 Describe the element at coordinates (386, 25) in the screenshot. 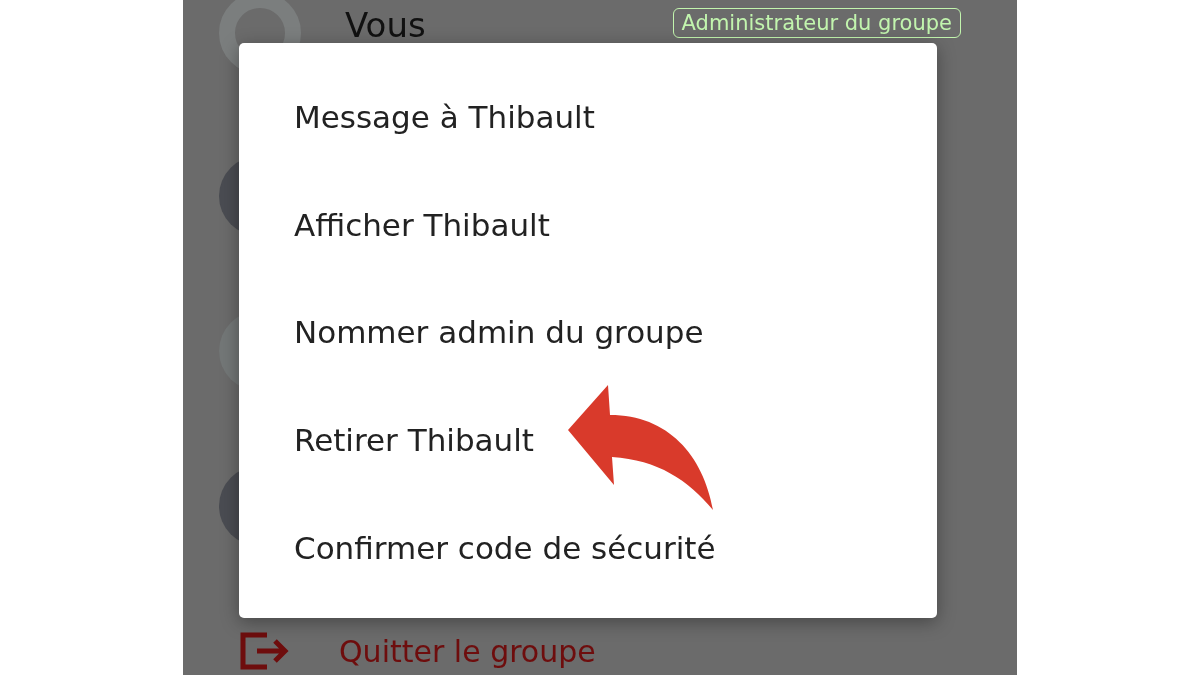

I see `member-name: Vous` at that location.